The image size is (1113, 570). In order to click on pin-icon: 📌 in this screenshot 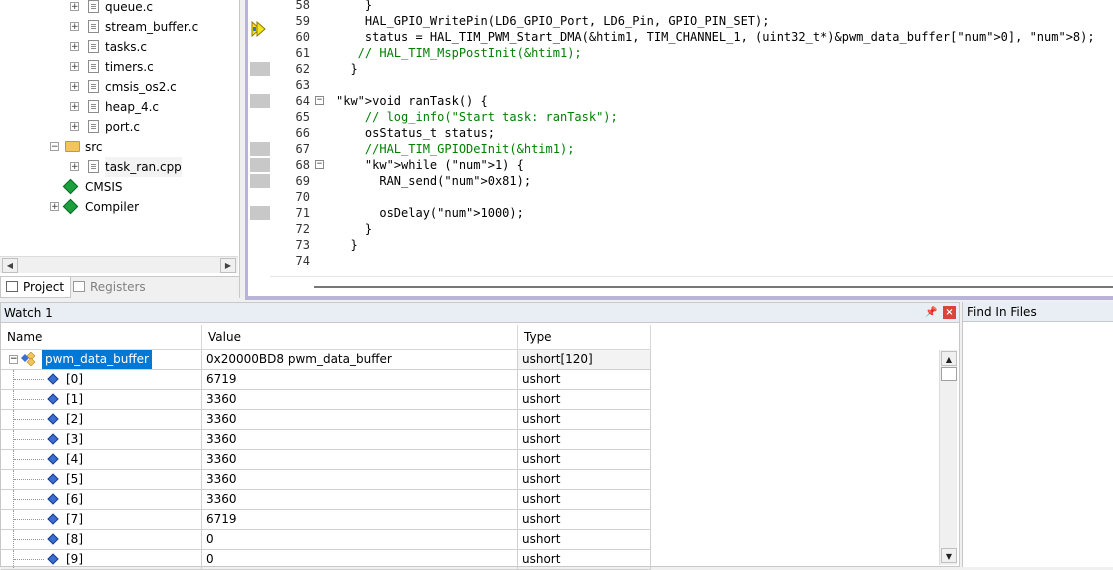, I will do `click(931, 312)`.